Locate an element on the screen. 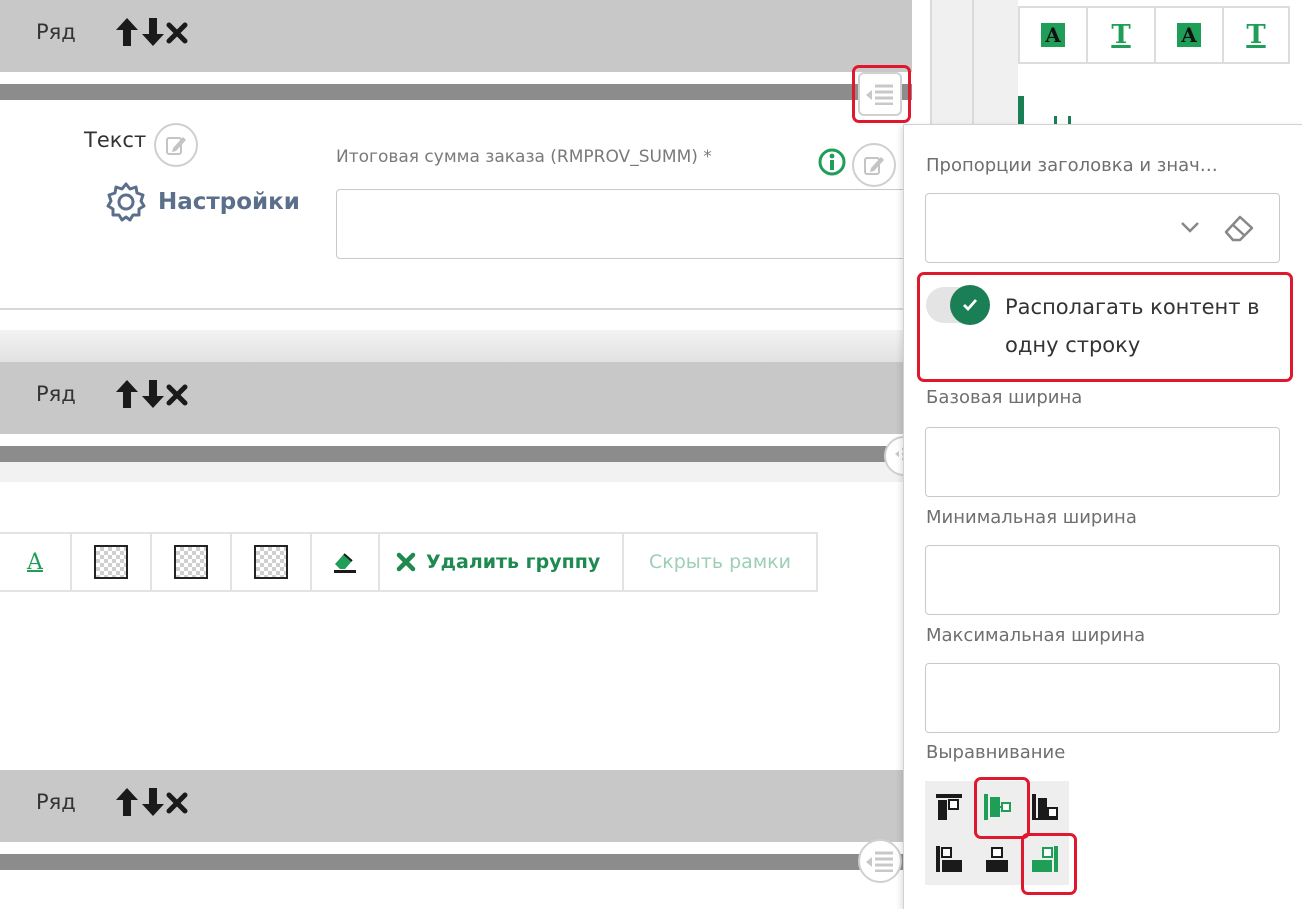 The image size is (1302, 909). min-width-input is located at coordinates (1102, 580).